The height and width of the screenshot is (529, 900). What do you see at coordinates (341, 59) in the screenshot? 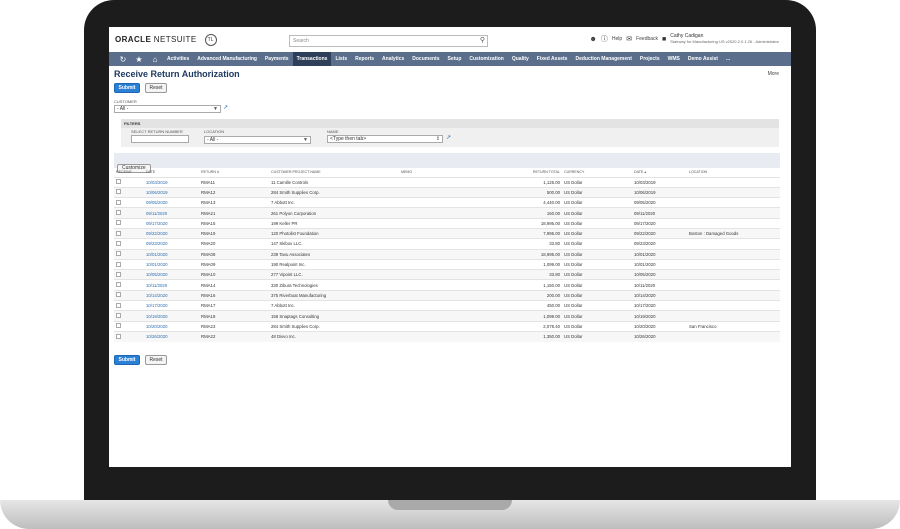
I see `nav-item-lists: Lists` at bounding box center [341, 59].